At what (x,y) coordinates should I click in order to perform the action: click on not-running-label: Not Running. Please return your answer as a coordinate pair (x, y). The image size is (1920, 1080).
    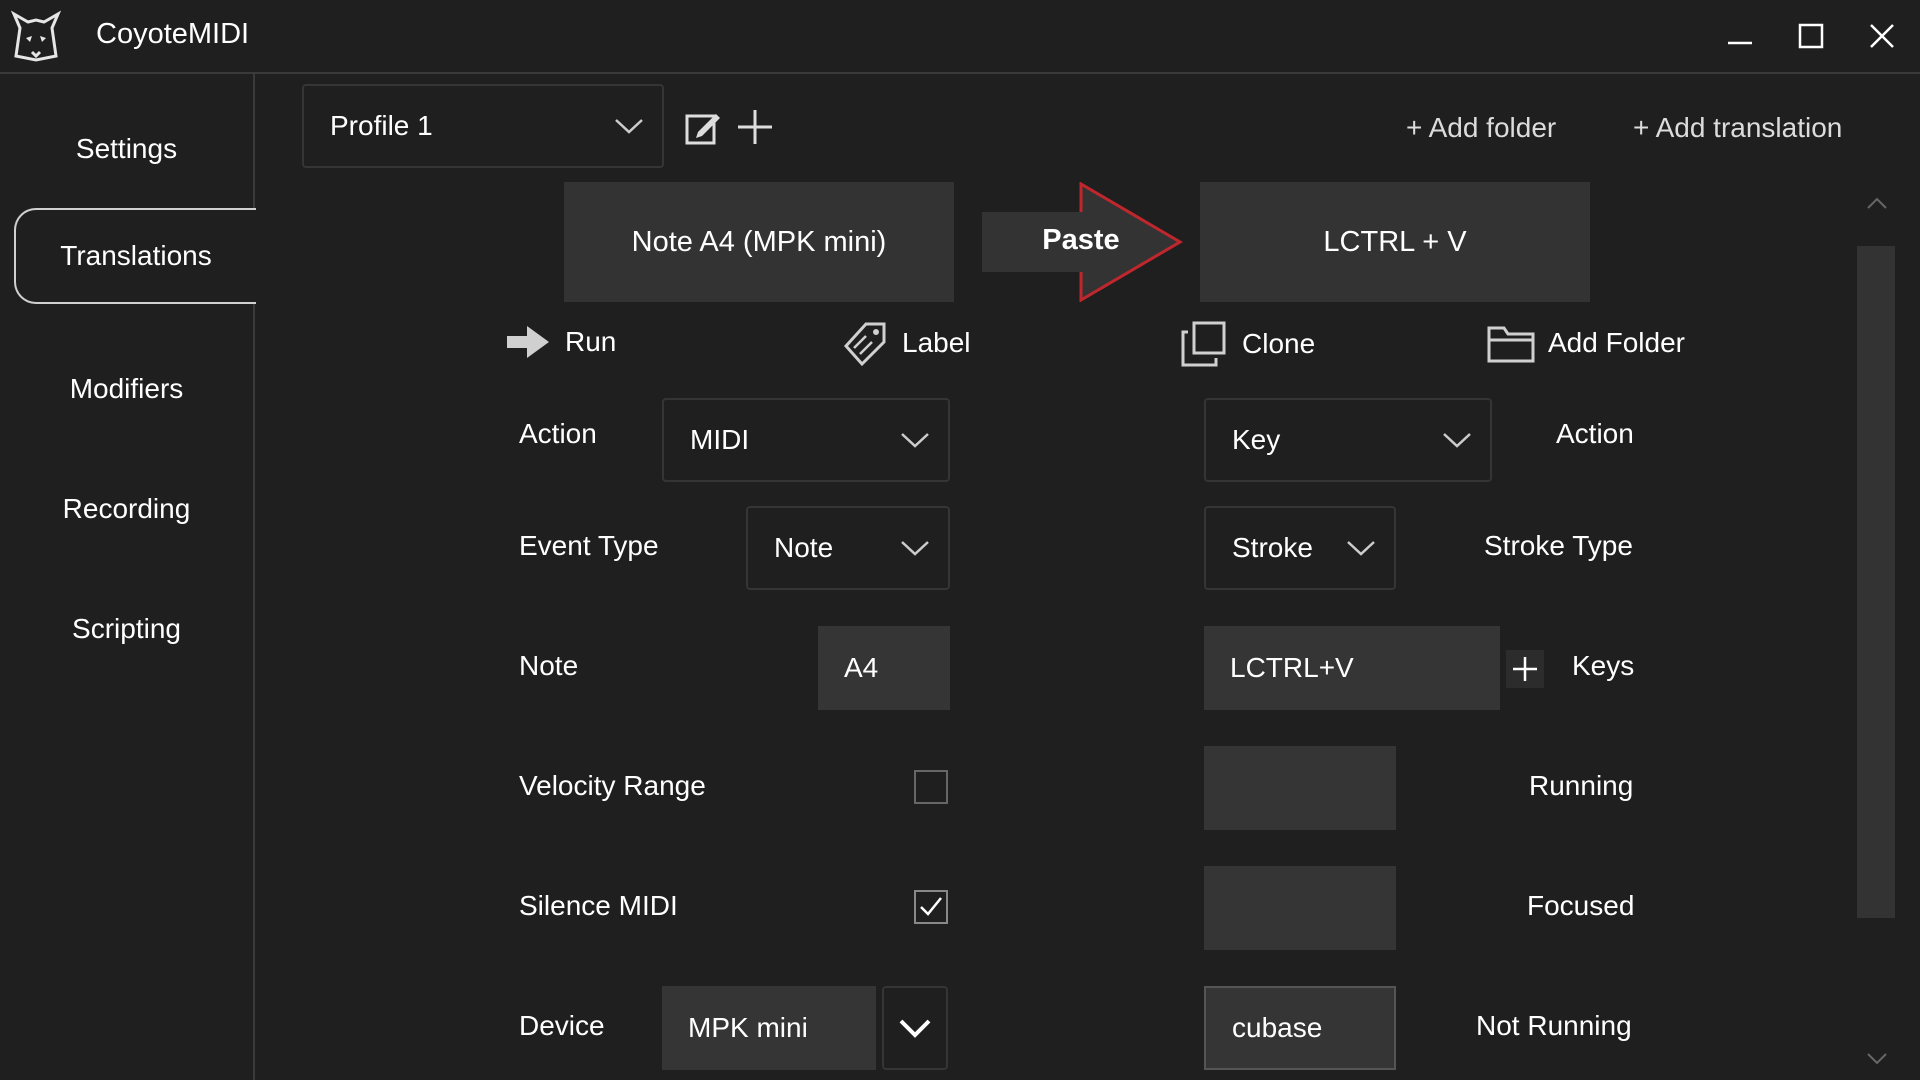
    Looking at the image, I should click on (1554, 1025).